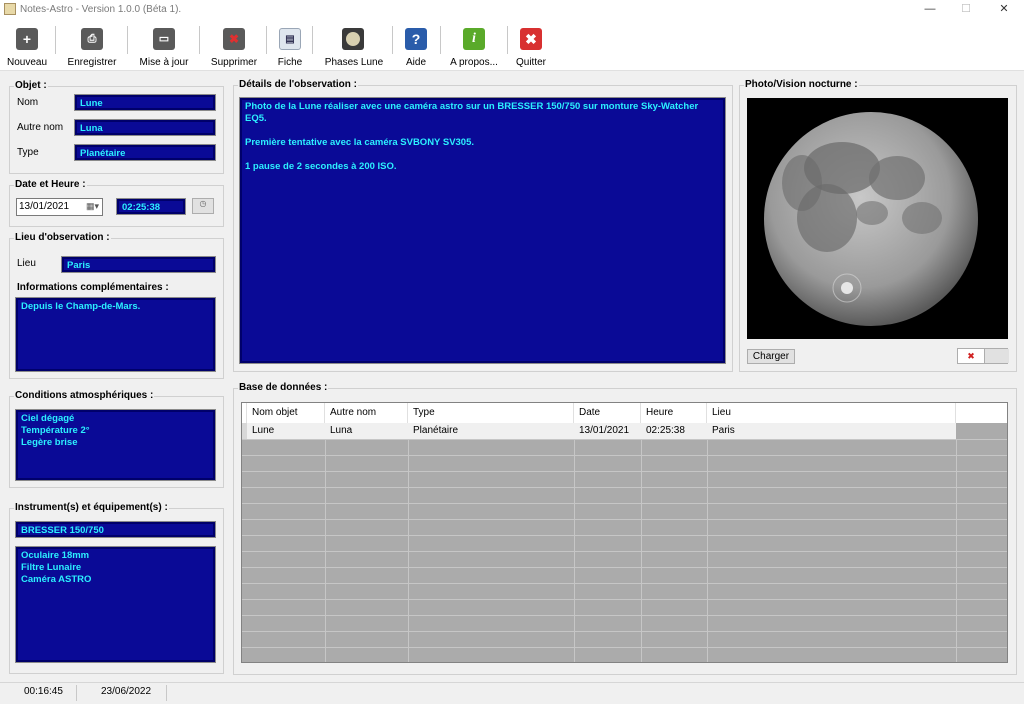 This screenshot has width=1024, height=704. What do you see at coordinates (283, 387) in the screenshot?
I see `database-title: Base de données :` at bounding box center [283, 387].